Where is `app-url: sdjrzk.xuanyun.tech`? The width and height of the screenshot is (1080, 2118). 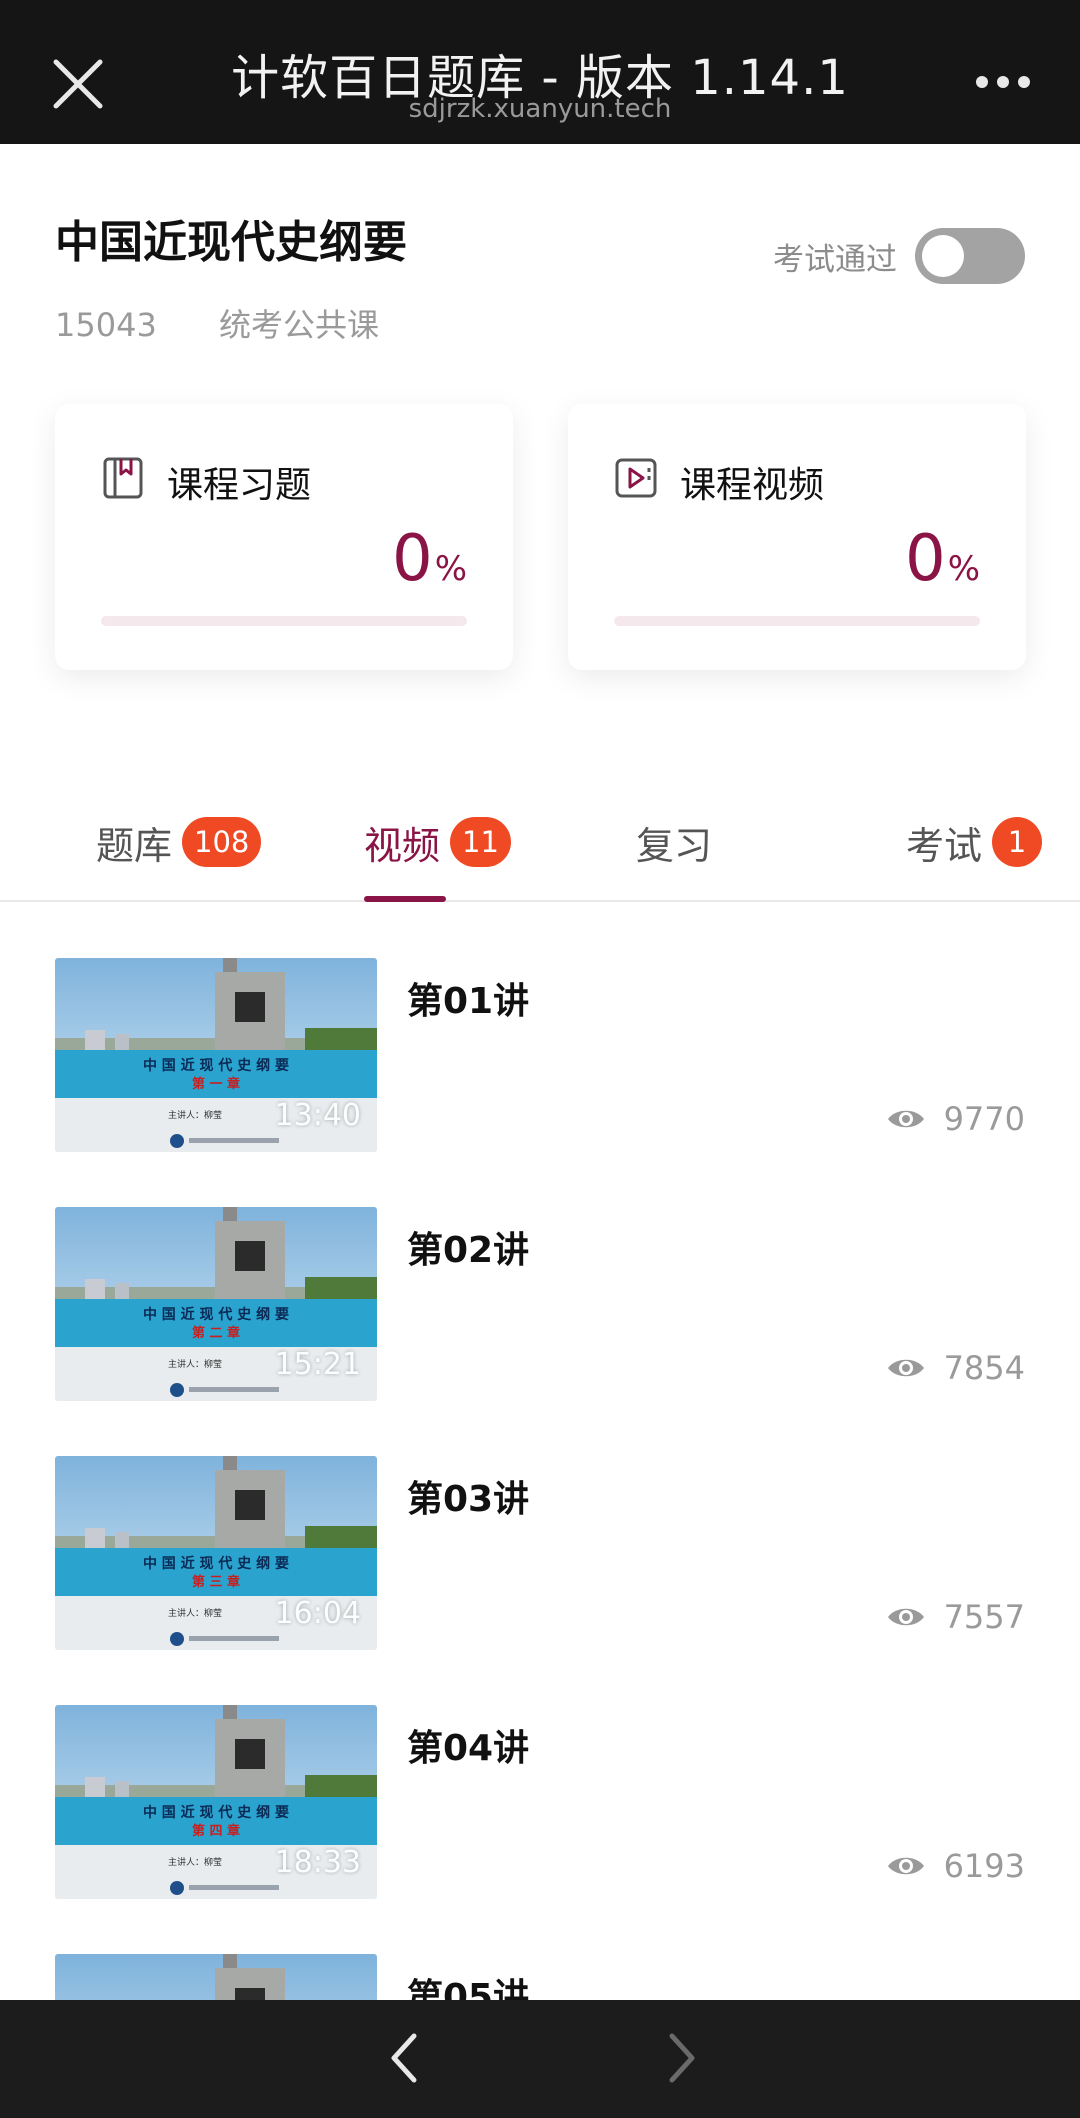
app-url: sdjrzk.xuanyun.tech is located at coordinates (540, 109).